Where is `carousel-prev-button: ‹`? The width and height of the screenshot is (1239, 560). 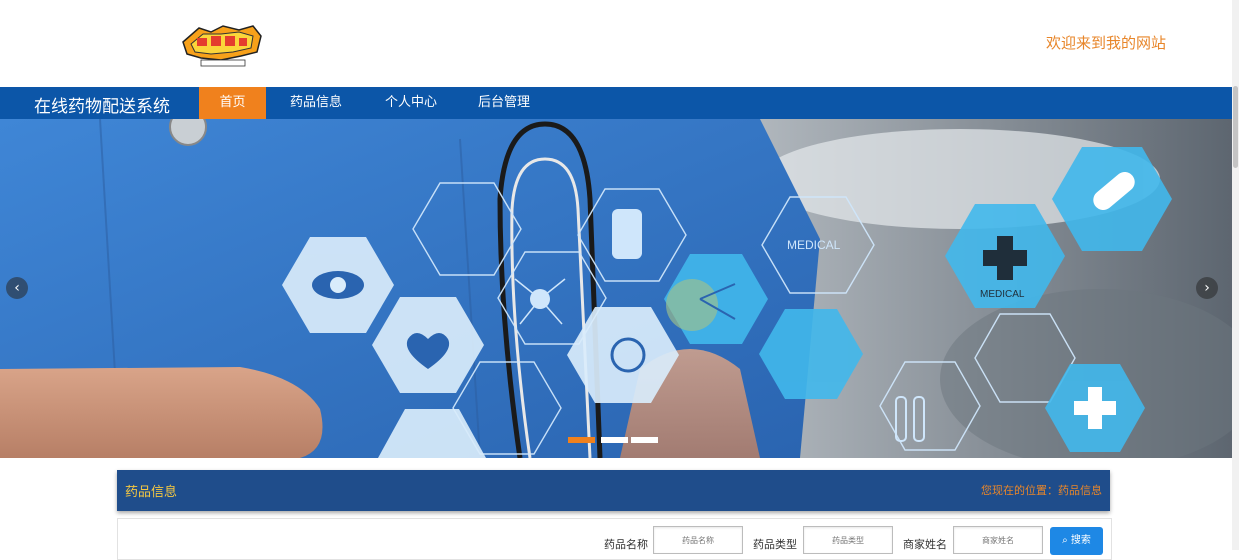 carousel-prev-button: ‹ is located at coordinates (17, 288).